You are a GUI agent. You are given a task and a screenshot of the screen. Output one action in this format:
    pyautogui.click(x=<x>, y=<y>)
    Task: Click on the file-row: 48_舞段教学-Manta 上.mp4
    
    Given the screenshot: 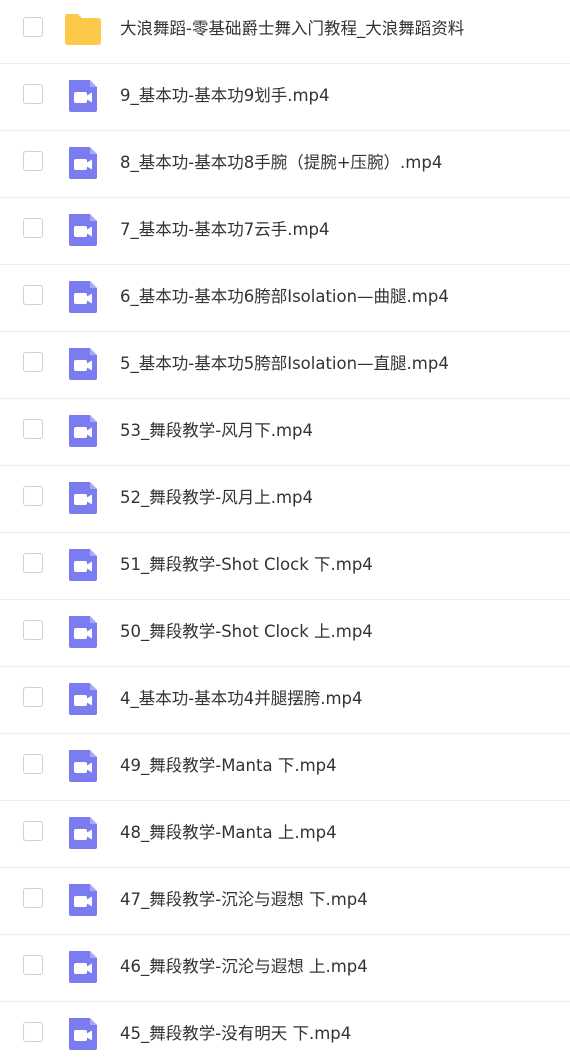 What is the action you would take?
    pyautogui.click(x=285, y=834)
    